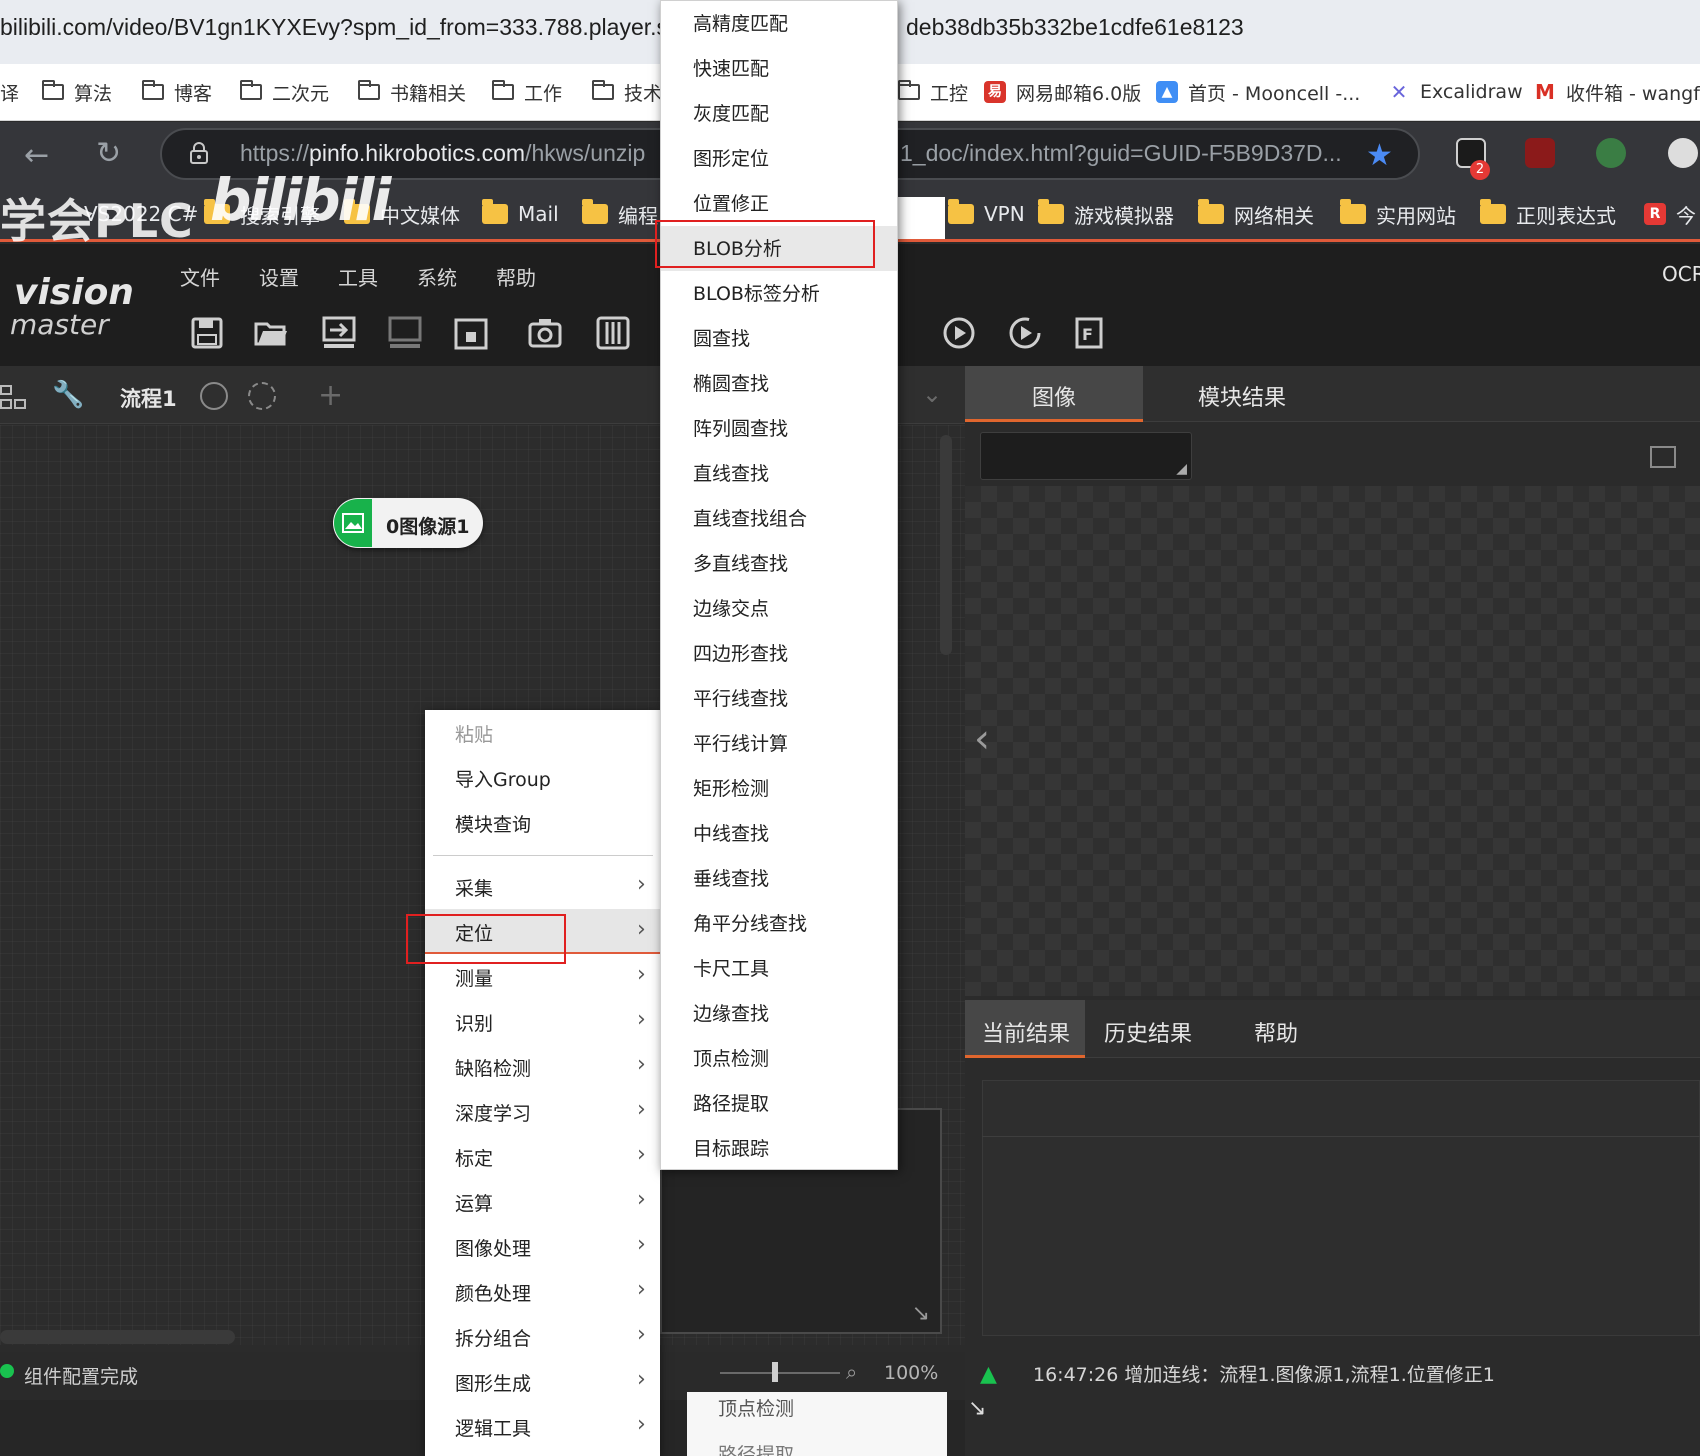 The image size is (1700, 1456). What do you see at coordinates (613, 333) in the screenshot?
I see `controller-icon` at bounding box center [613, 333].